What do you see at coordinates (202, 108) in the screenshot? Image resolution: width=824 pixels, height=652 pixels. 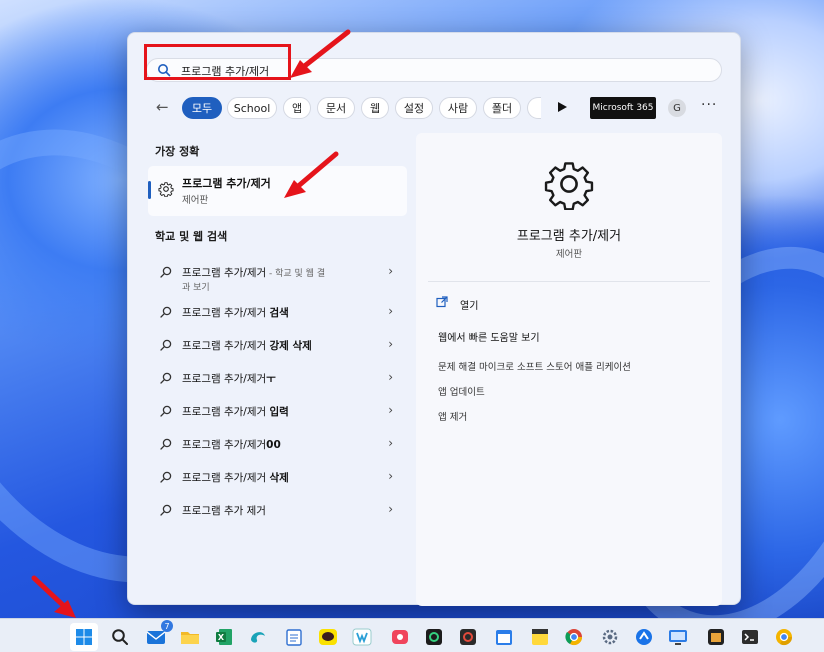 I see `chip-all: 모두` at bounding box center [202, 108].